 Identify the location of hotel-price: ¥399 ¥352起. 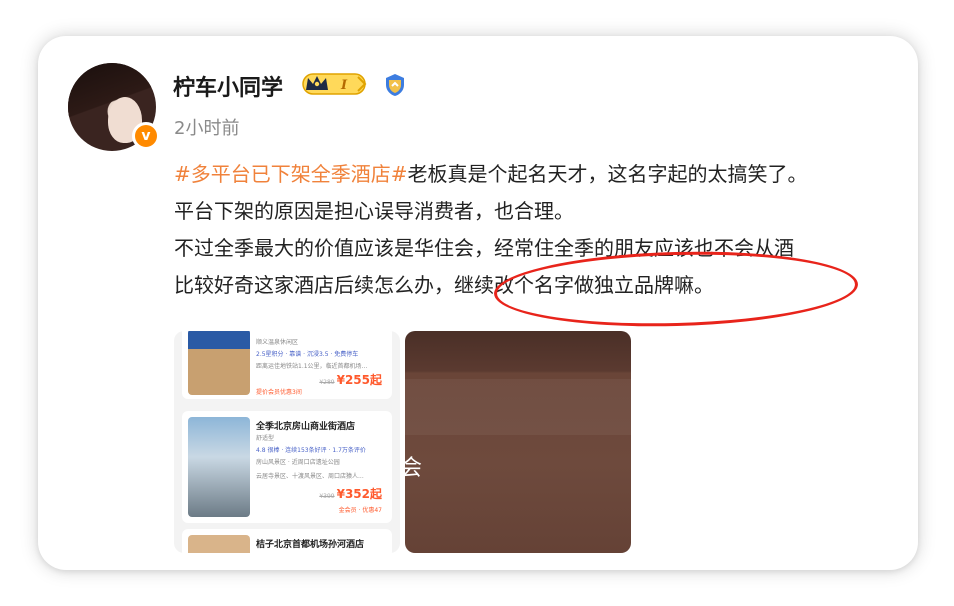
(350, 493).